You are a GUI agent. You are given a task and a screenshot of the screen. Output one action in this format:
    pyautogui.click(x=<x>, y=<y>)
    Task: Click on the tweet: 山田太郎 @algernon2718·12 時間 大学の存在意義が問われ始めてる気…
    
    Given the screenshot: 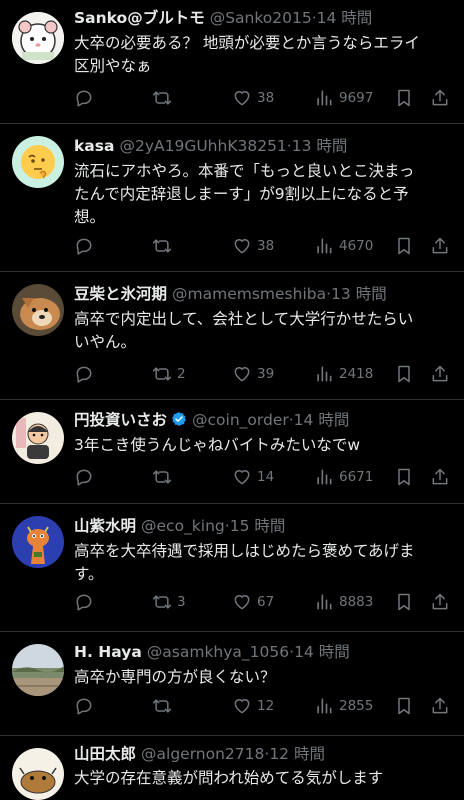 What is the action you would take?
    pyautogui.click(x=232, y=768)
    